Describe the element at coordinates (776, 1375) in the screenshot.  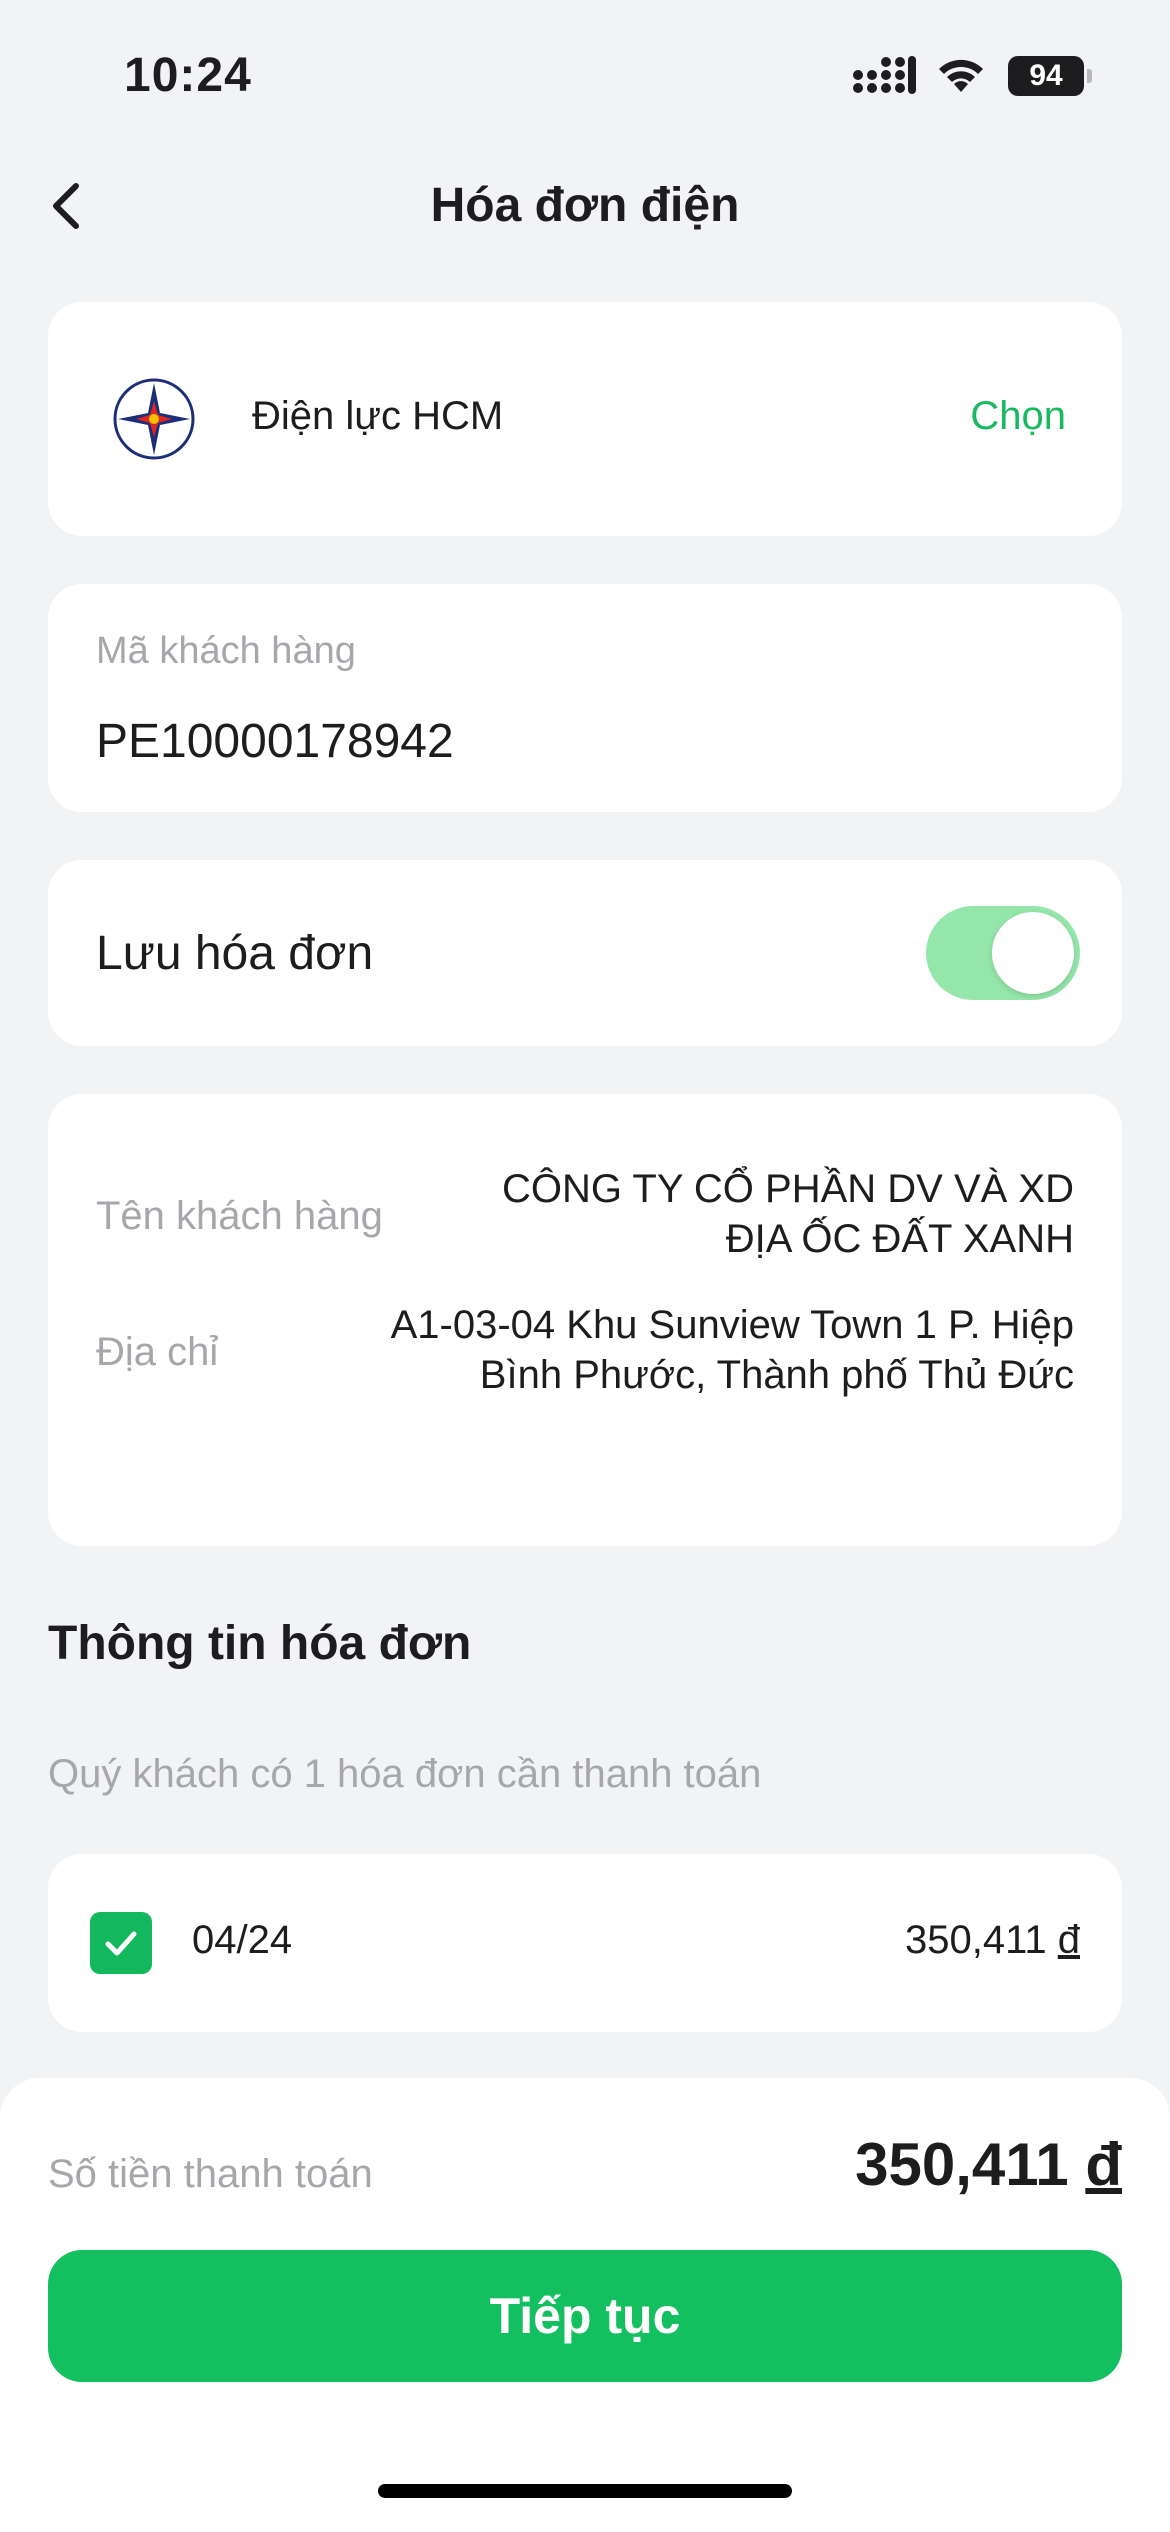
I see `customer-address-line2: Bình Phước, Thành phố Thủ Đức` at that location.